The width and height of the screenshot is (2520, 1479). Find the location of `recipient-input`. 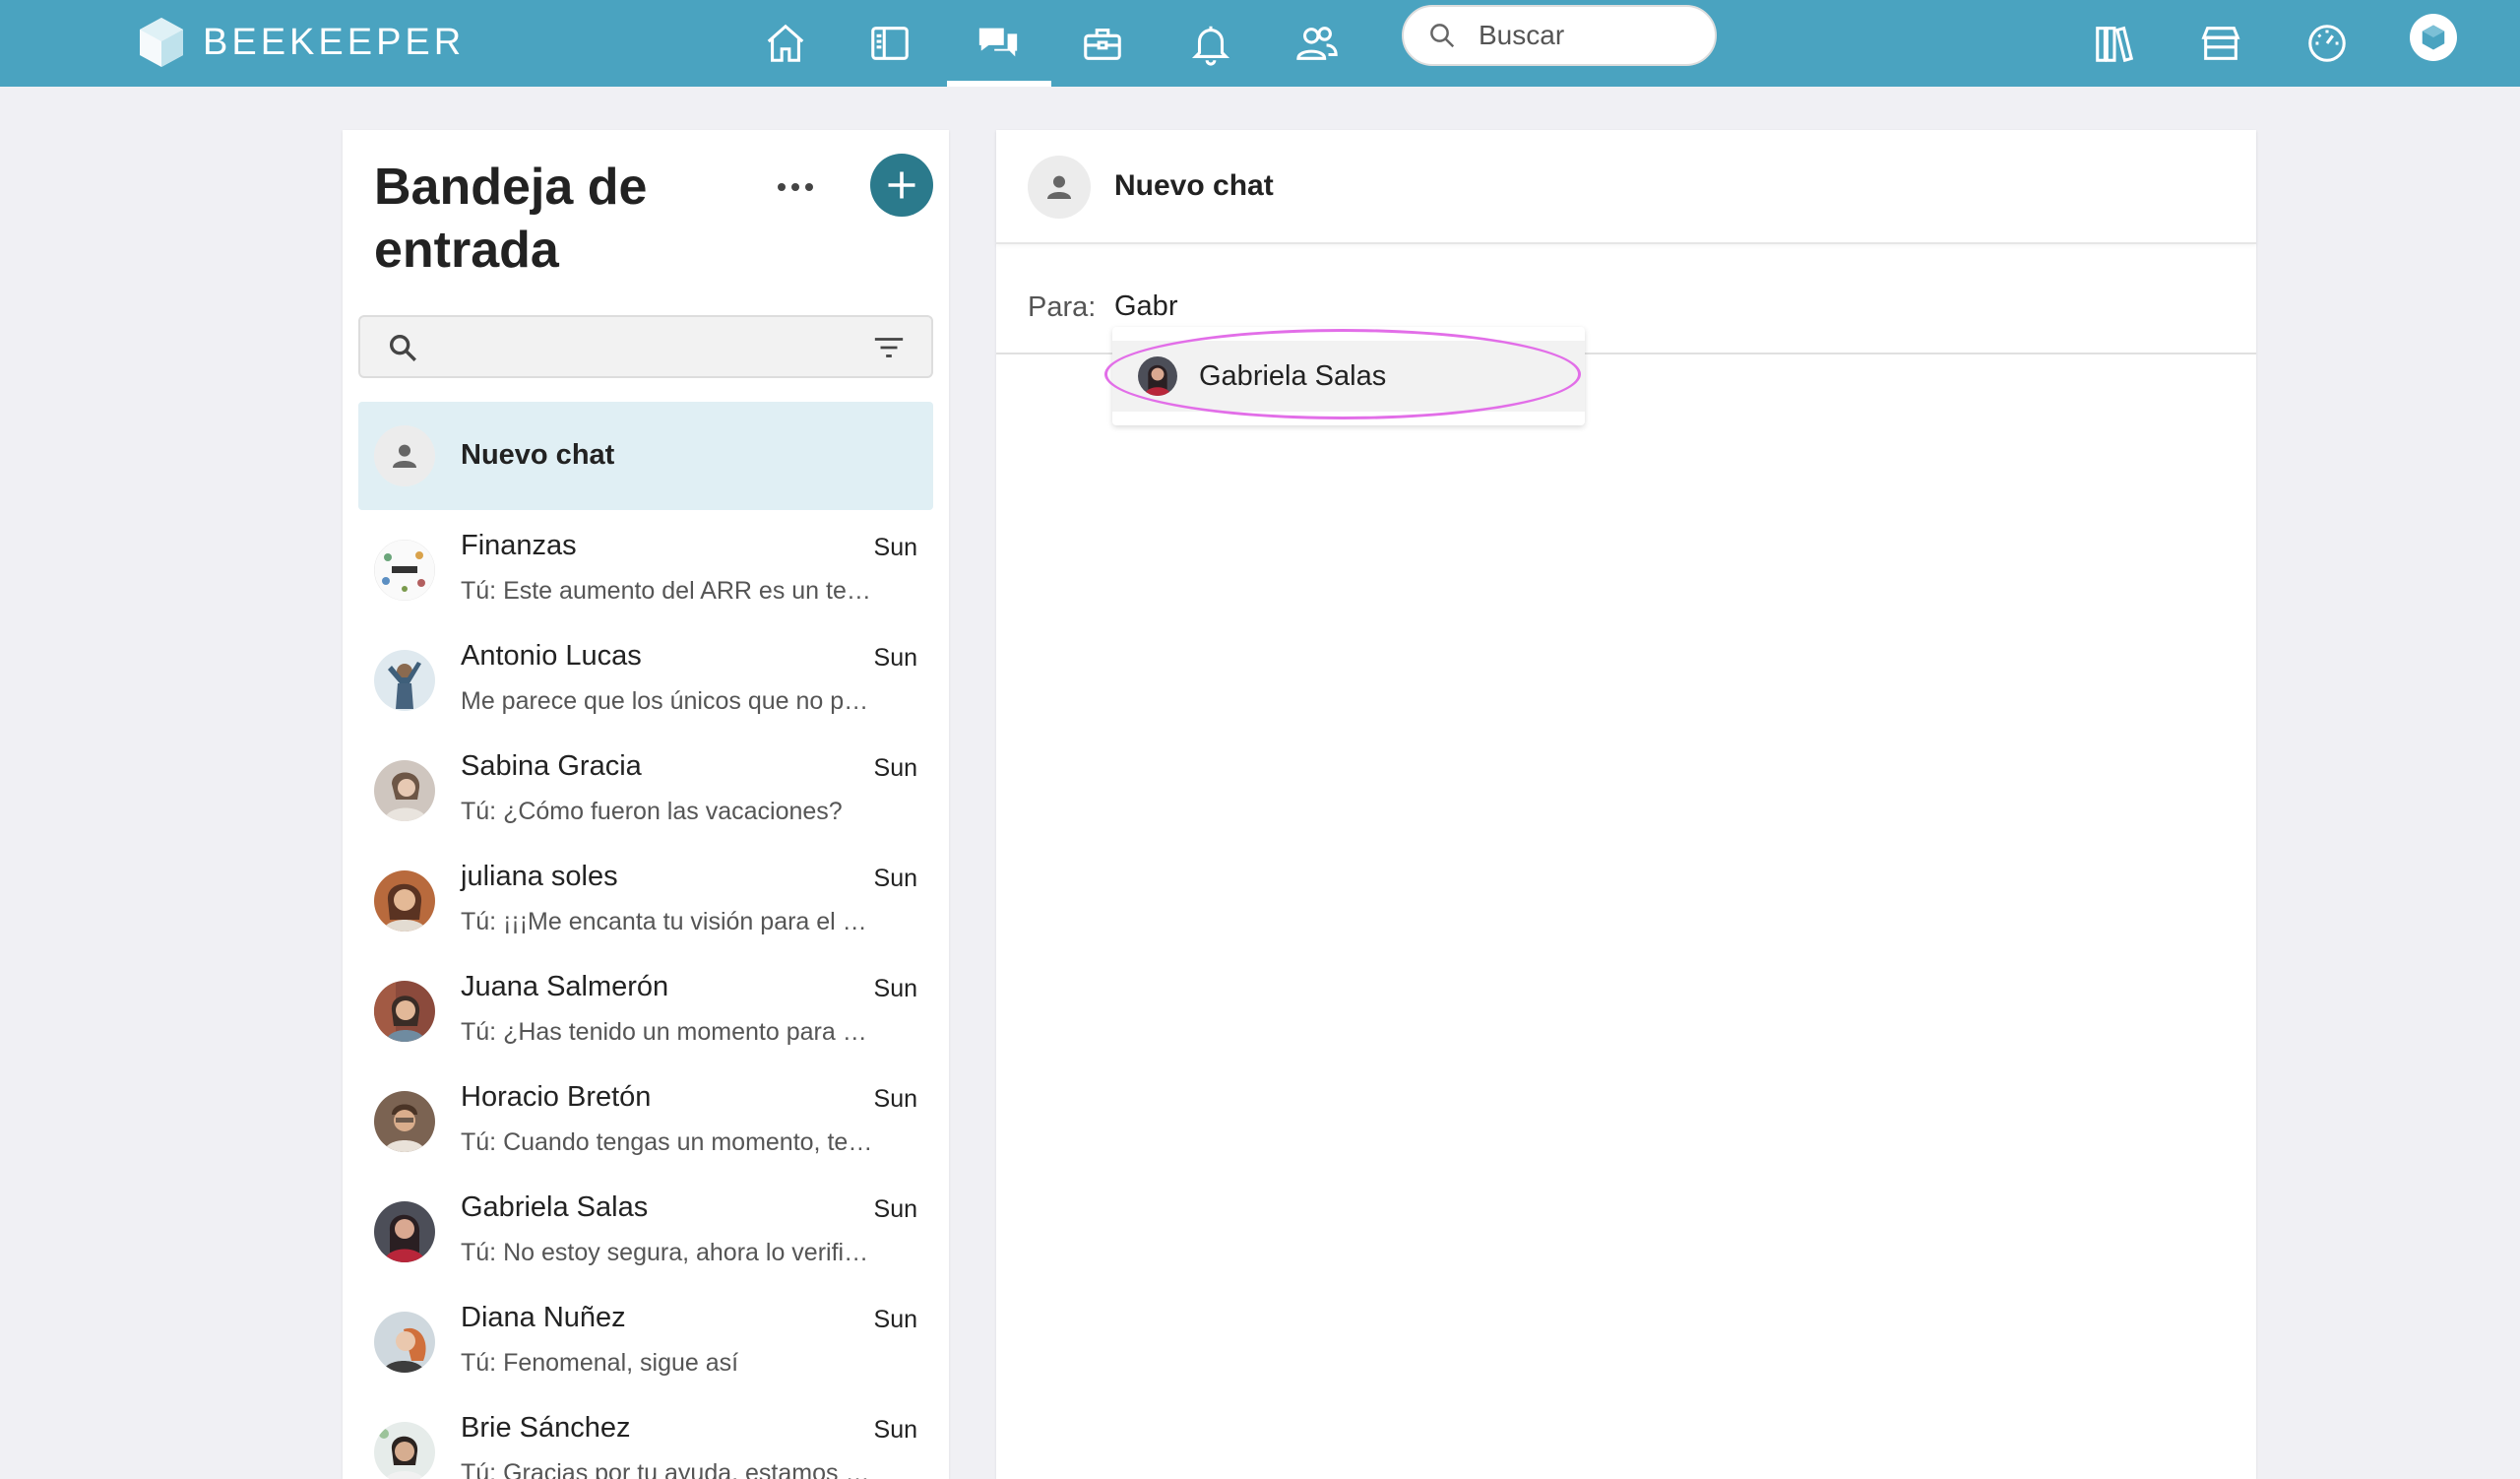

recipient-input is located at coordinates (1557, 306).